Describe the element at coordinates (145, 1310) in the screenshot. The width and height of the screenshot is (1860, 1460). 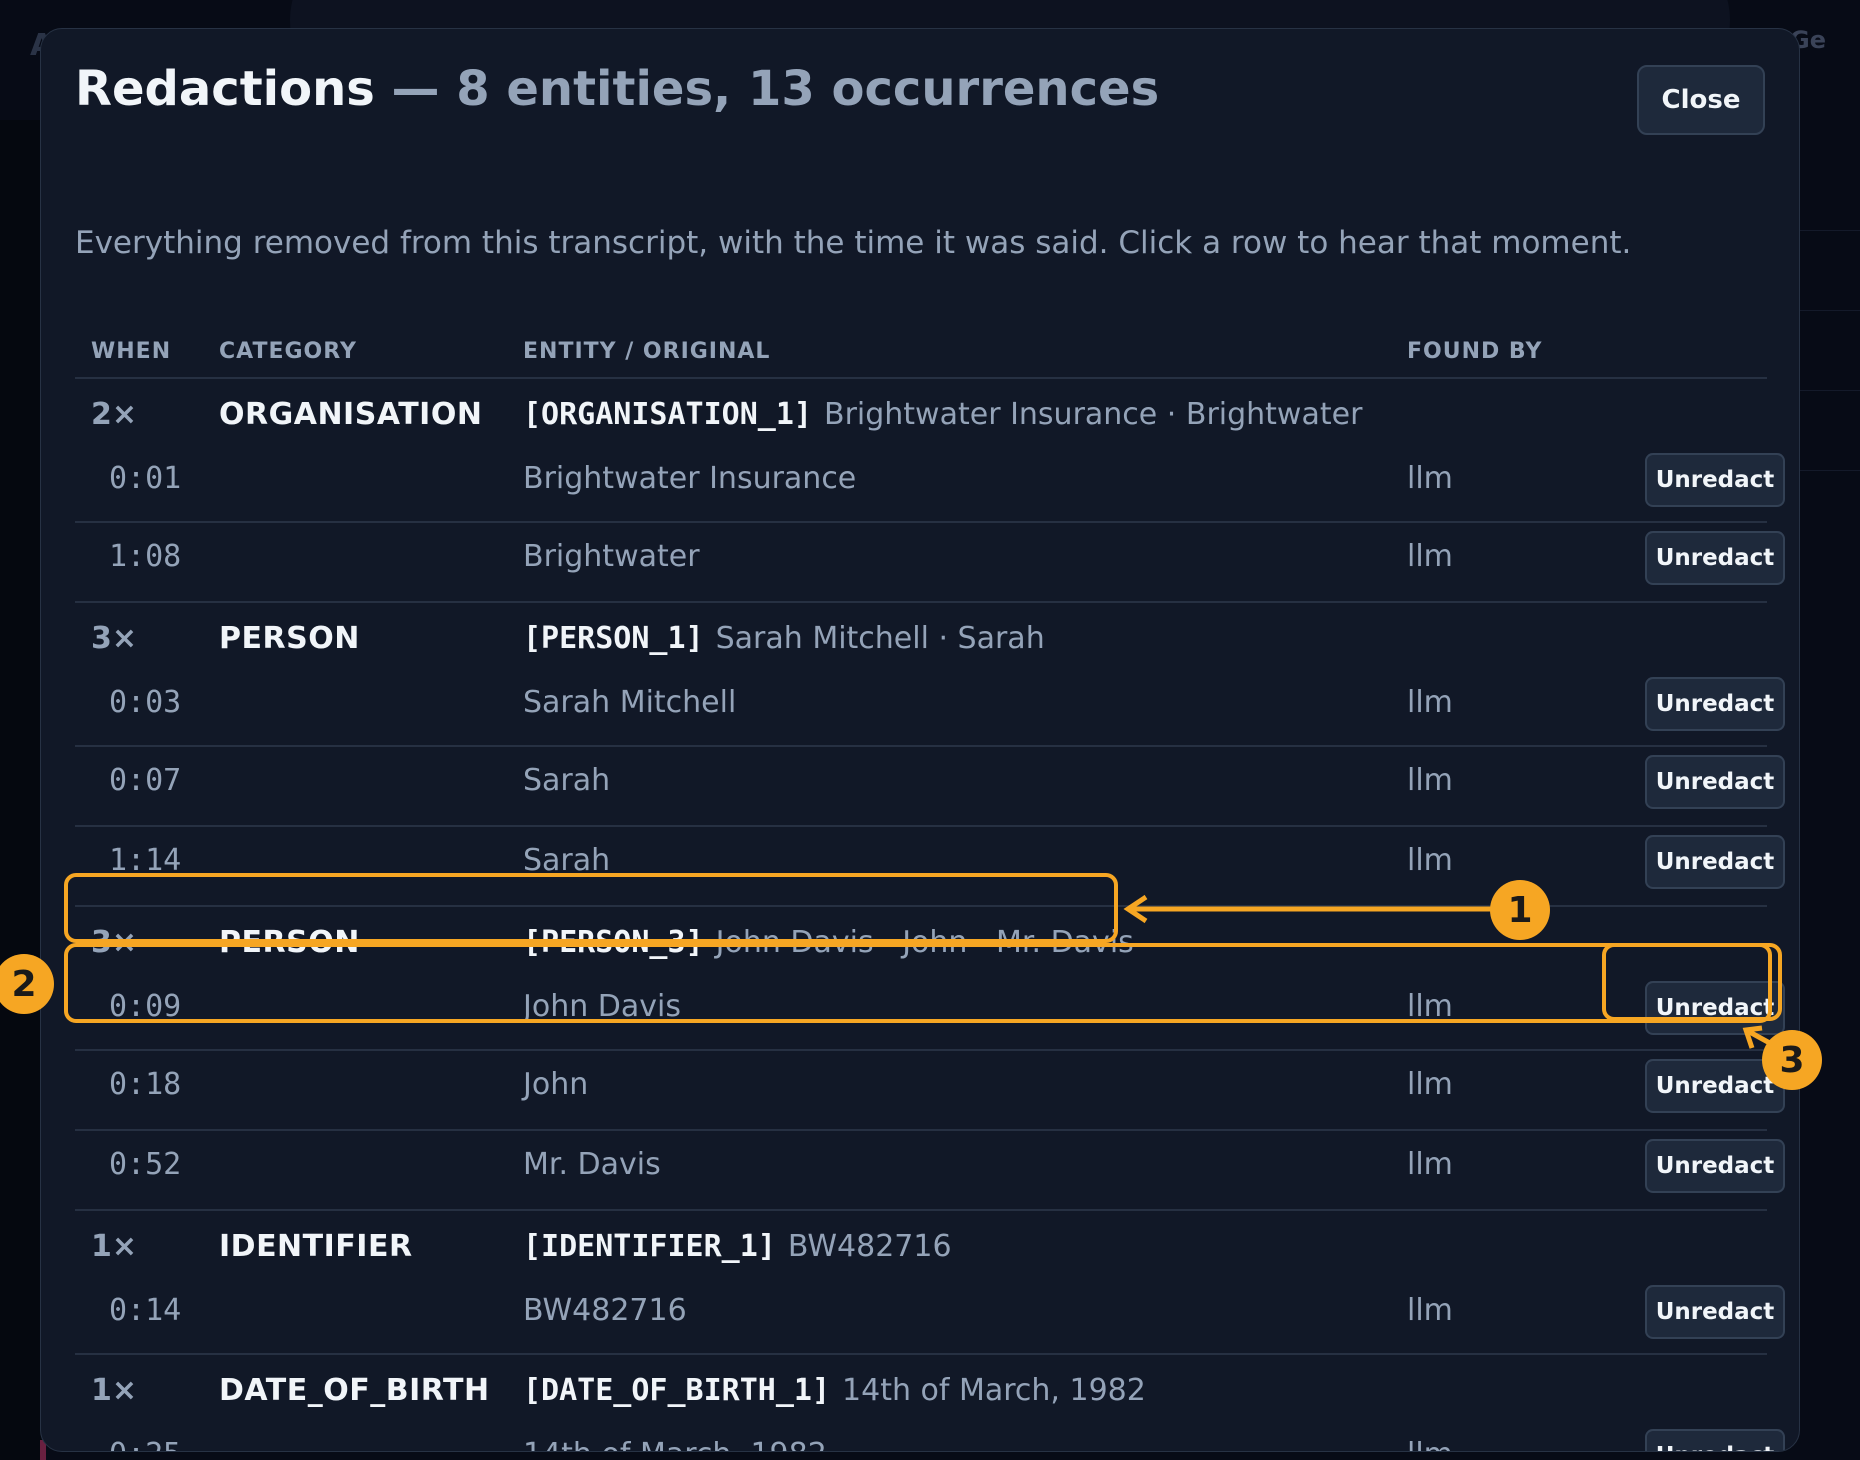
I see `occurrence-time: 0:14` at that location.